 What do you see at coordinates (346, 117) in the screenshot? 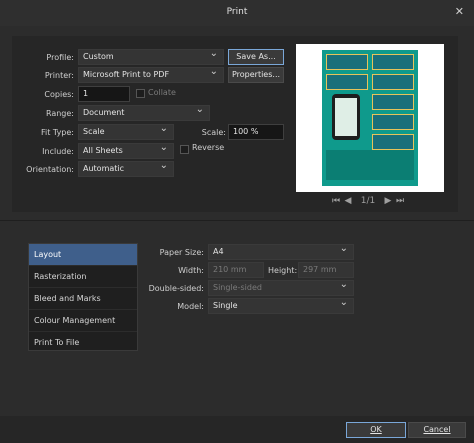
I see `preview-phone-image` at bounding box center [346, 117].